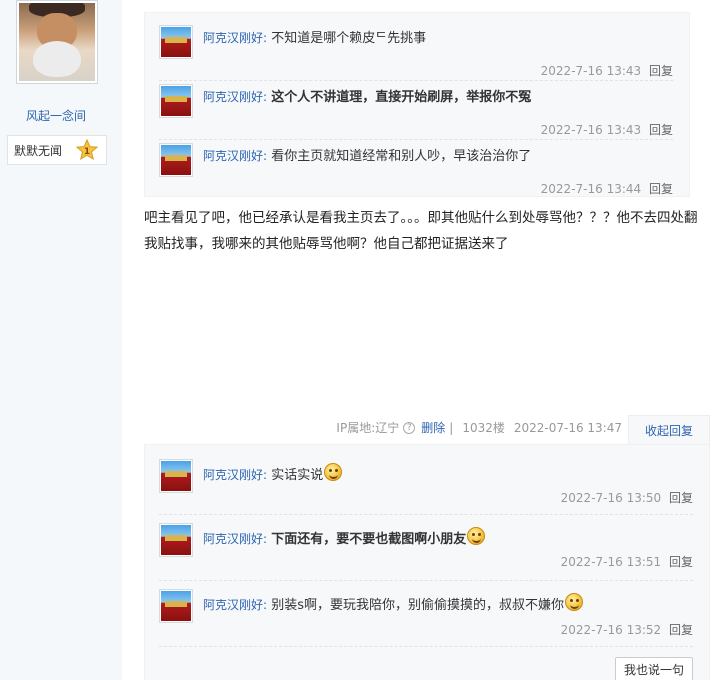 The height and width of the screenshot is (680, 718). I want to click on user-avatar, so click(57, 42).